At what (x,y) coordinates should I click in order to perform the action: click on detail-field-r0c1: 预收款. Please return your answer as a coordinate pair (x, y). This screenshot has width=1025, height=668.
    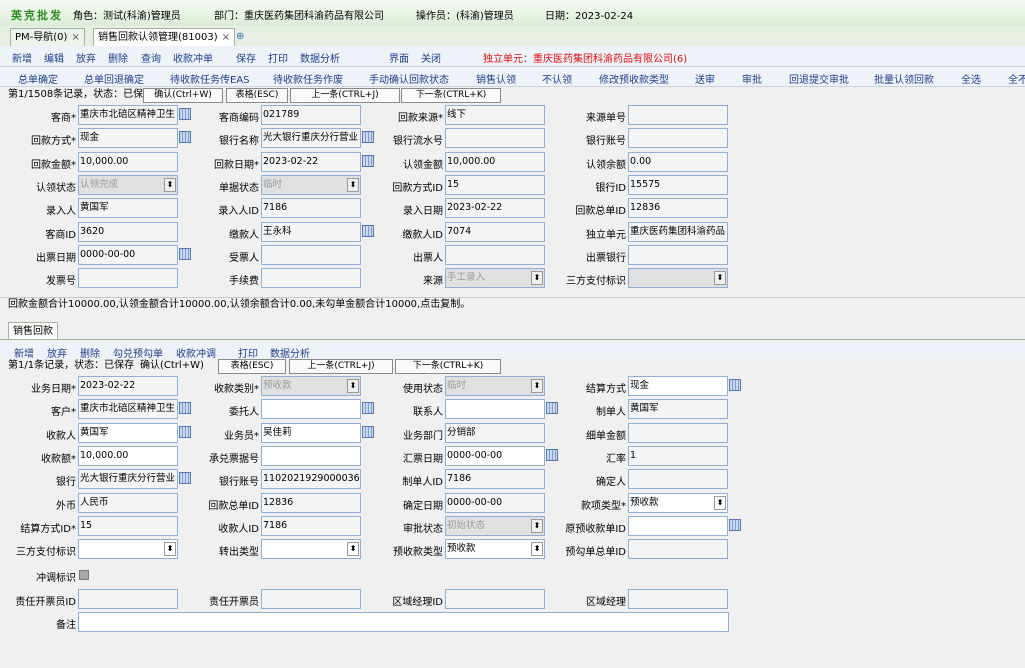
    Looking at the image, I should click on (311, 386).